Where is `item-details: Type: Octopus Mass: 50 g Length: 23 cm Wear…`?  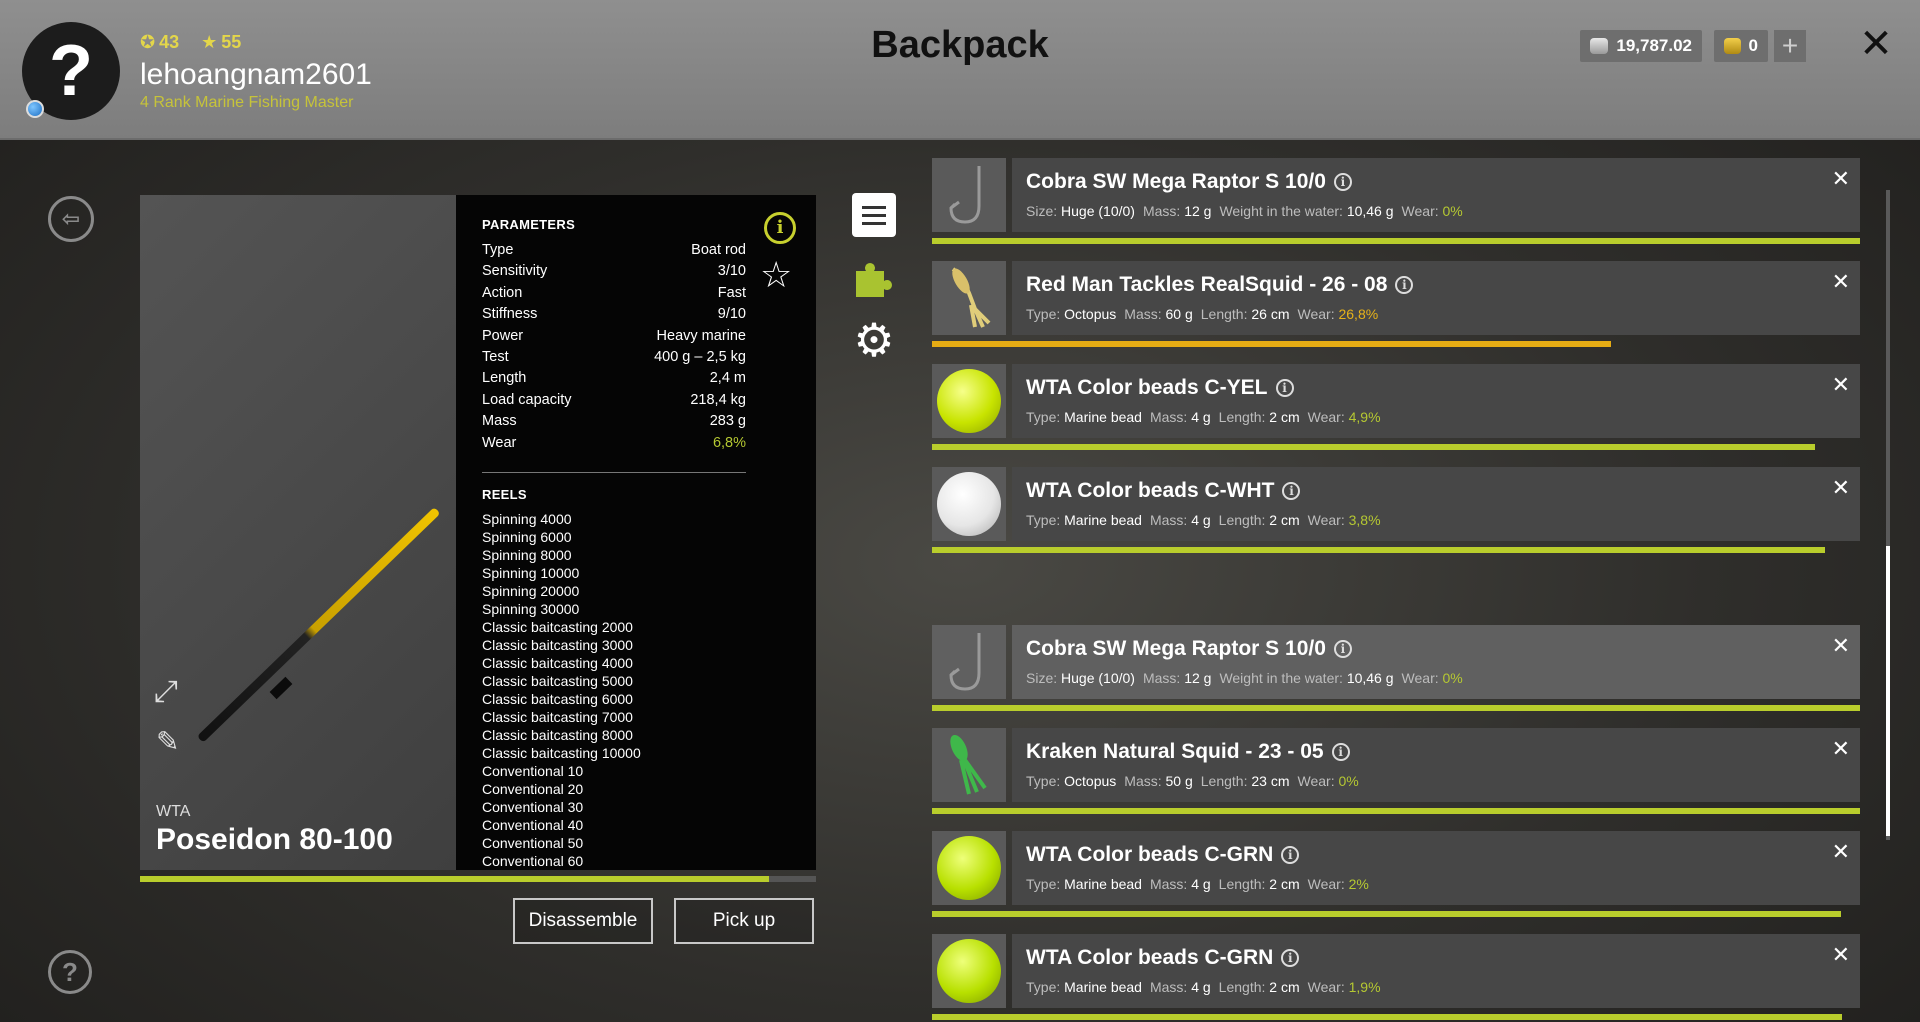
item-details: Type: Octopus Mass: 50 g Length: 23 cm Wear… is located at coordinates (1196, 781).